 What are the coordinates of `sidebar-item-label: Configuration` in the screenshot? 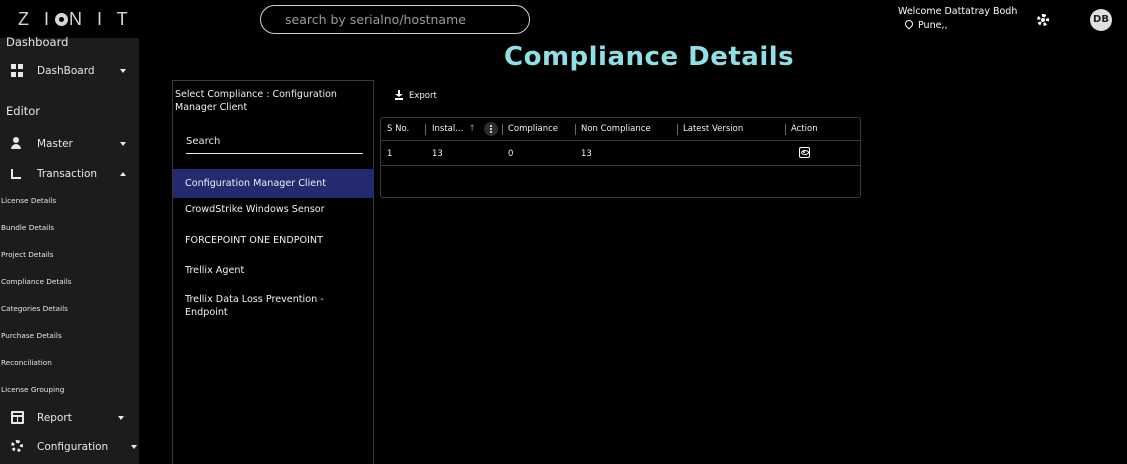 It's located at (73, 447).